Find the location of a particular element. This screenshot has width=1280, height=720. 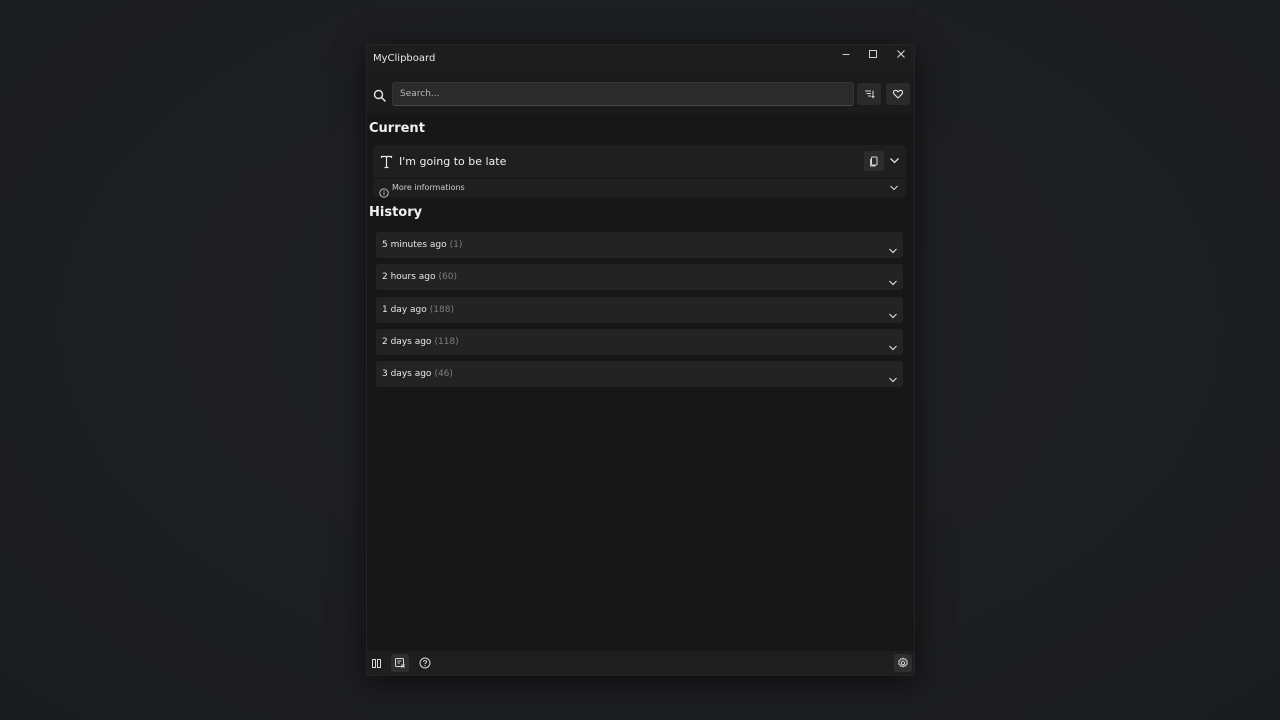

minimize-button is located at coordinates (846, 53).